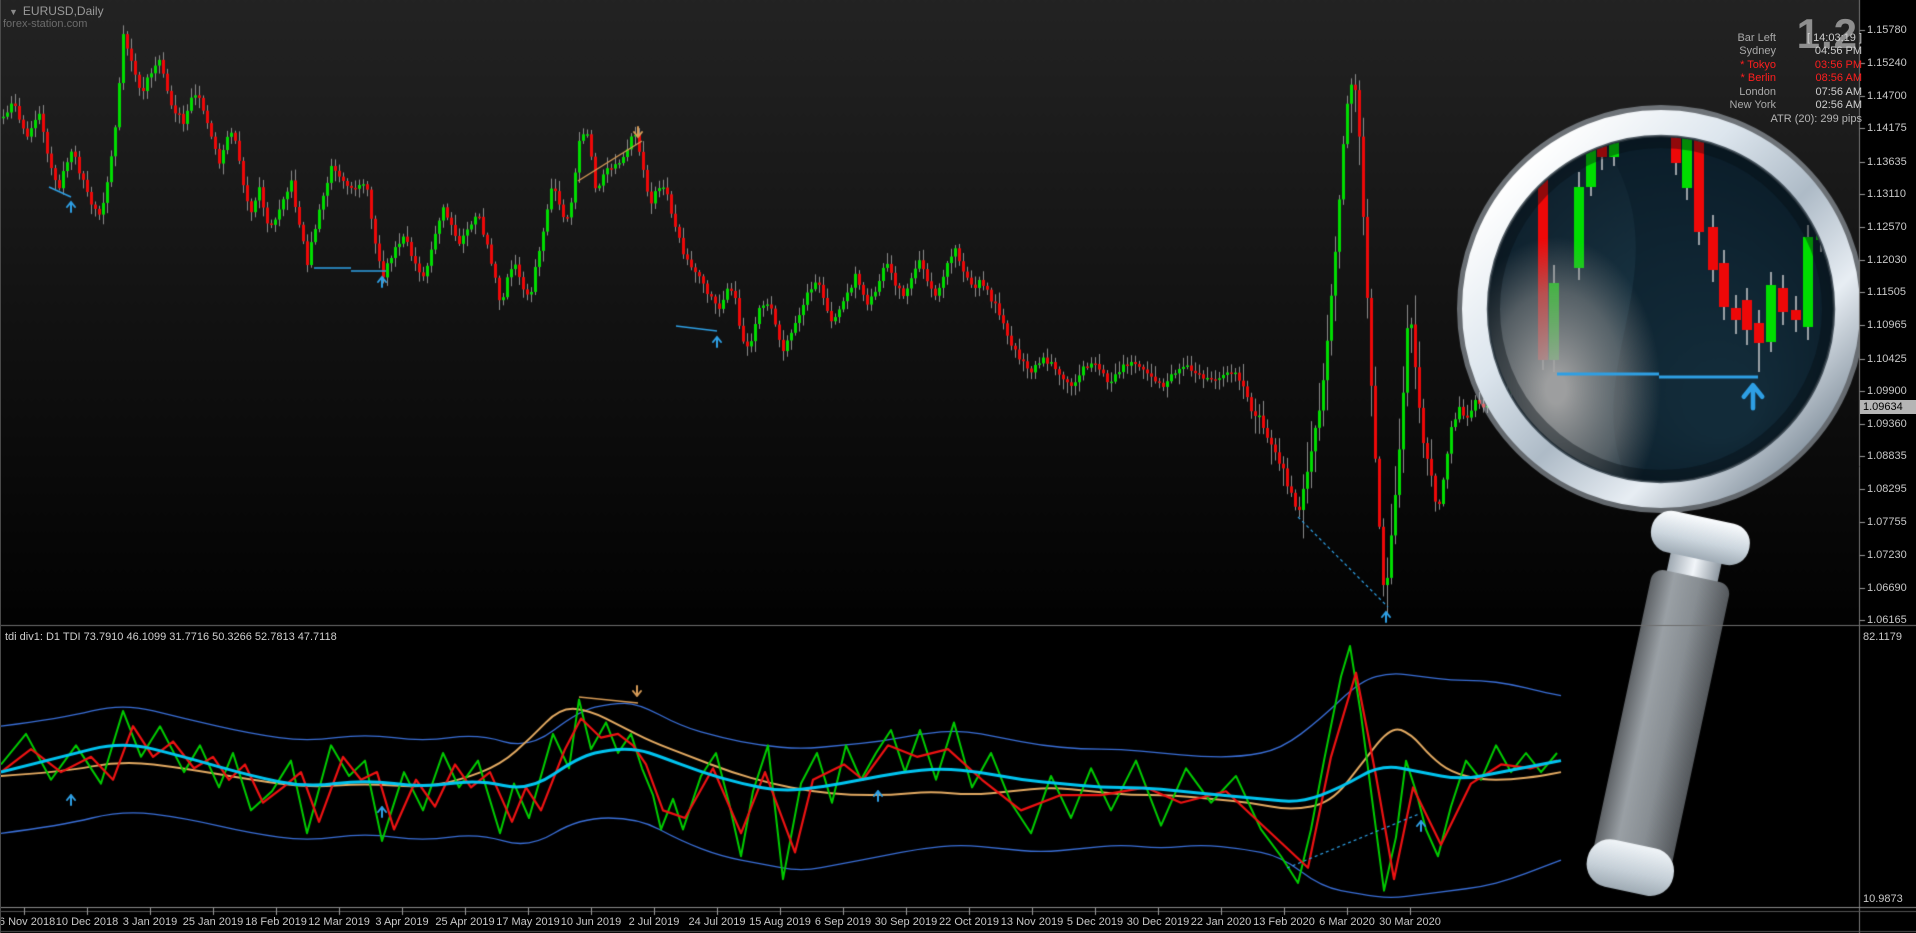 The height and width of the screenshot is (933, 1916). Describe the element at coordinates (1887, 587) in the screenshot. I see `price-axis-label: 1.06690` at that location.